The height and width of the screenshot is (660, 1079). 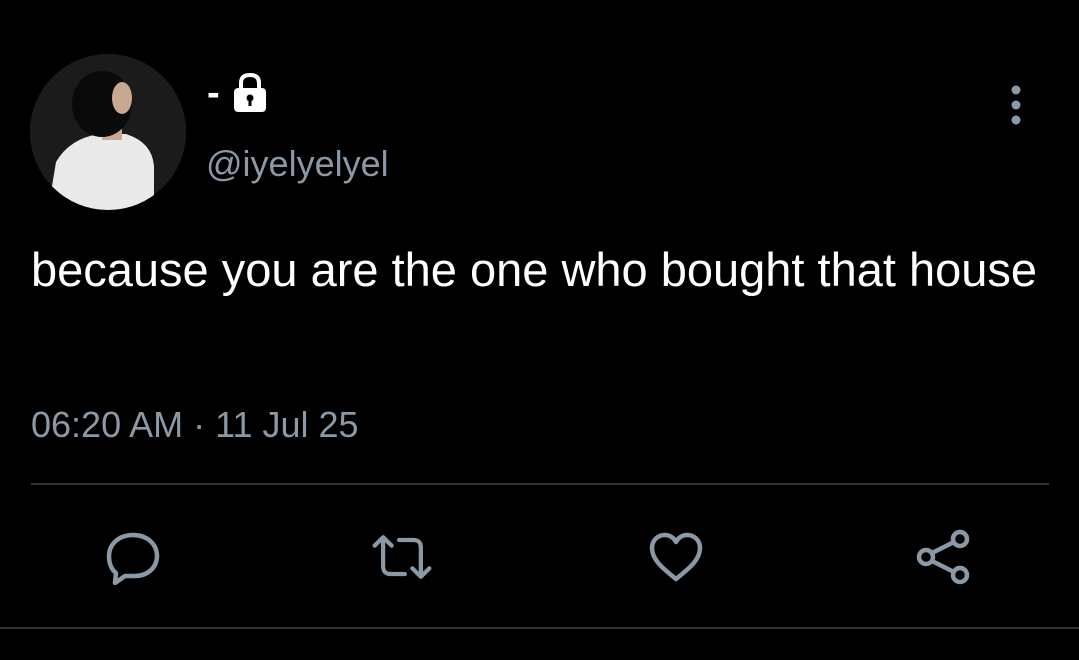 What do you see at coordinates (539, 628) in the screenshot?
I see `bottom-divider` at bounding box center [539, 628].